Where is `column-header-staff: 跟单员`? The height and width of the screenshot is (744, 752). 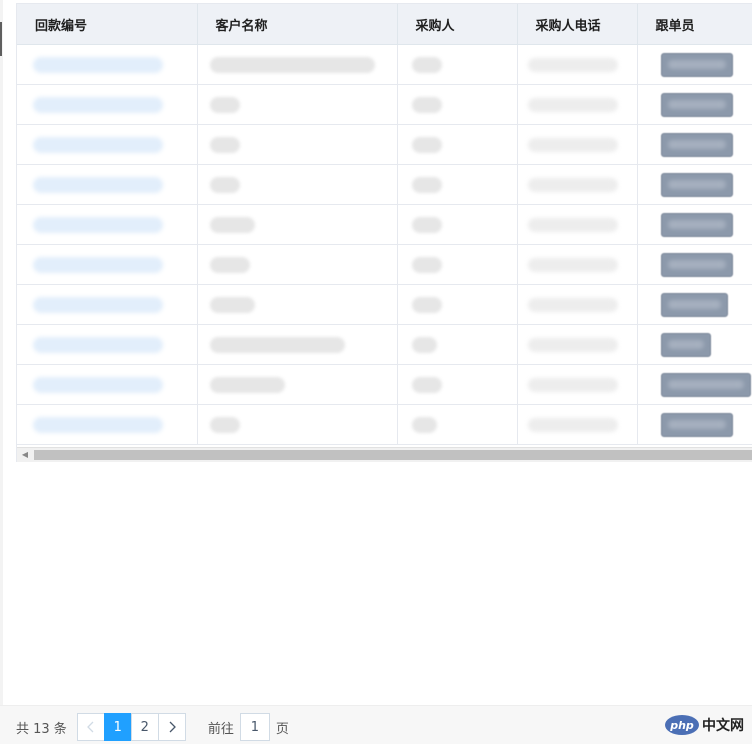 column-header-staff: 跟单员 is located at coordinates (694, 24).